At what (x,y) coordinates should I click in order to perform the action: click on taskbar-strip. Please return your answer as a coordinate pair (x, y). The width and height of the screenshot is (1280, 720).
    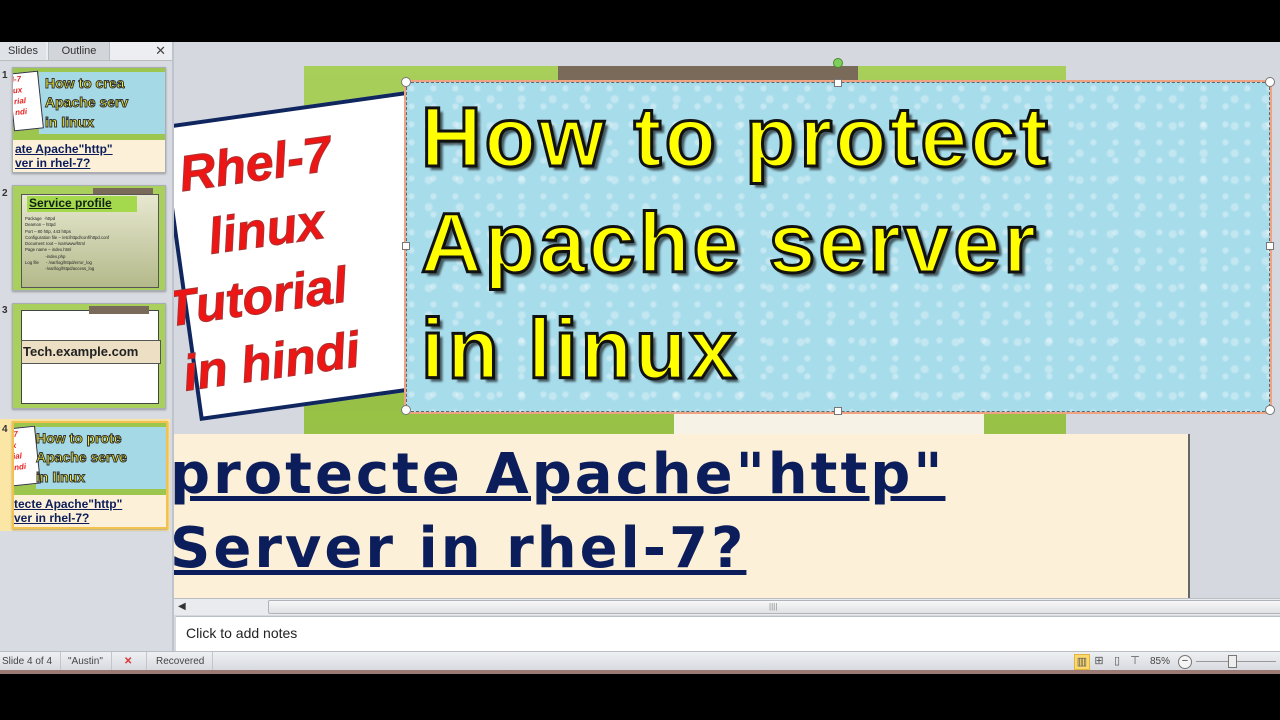
    Looking at the image, I should click on (640, 672).